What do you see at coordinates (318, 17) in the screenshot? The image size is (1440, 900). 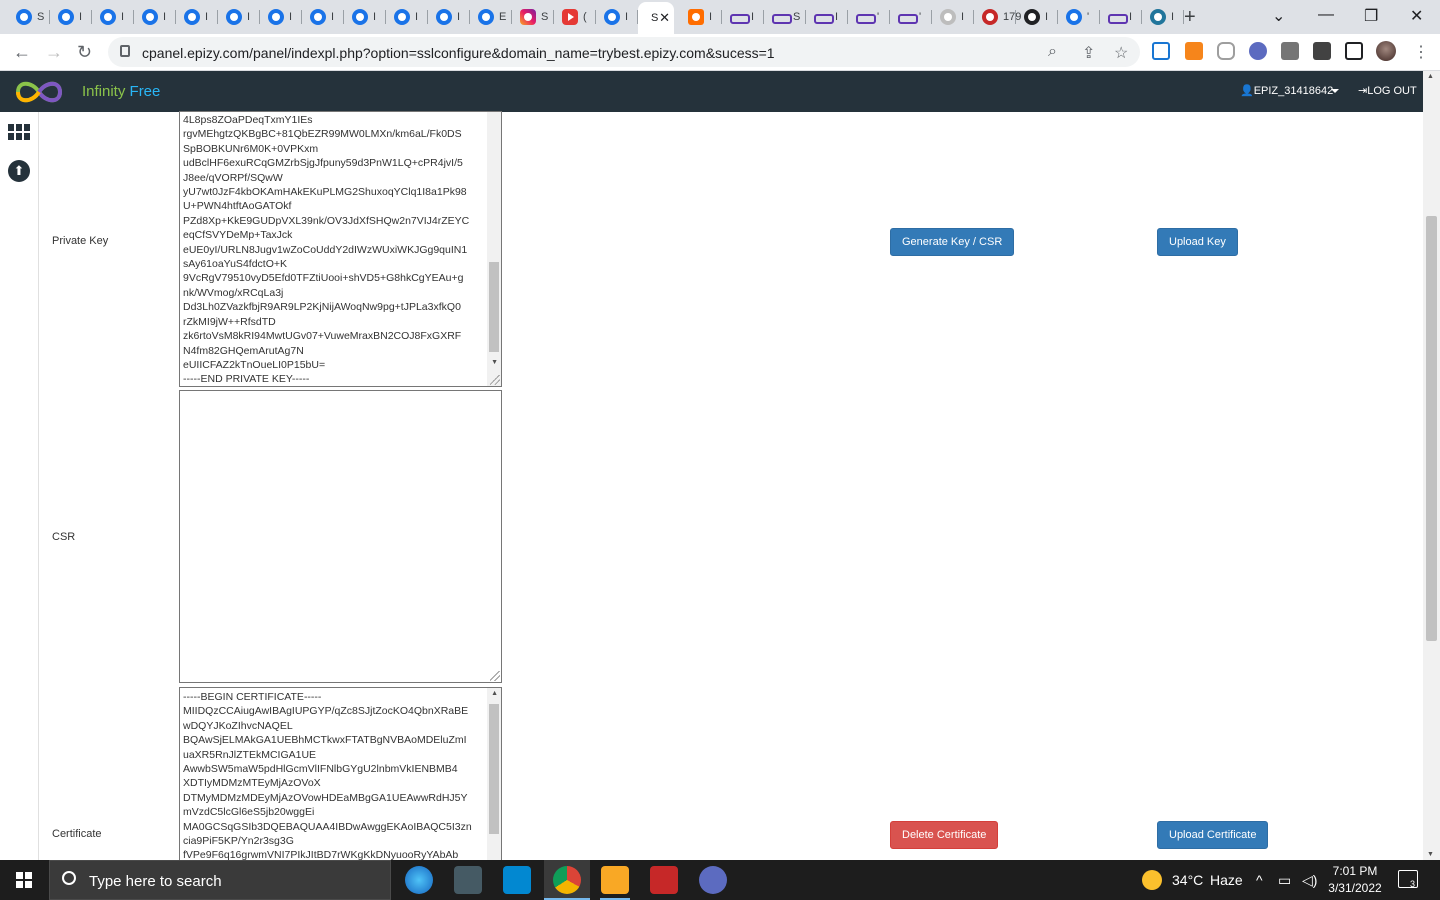 I see `blue-drop-icon` at bounding box center [318, 17].